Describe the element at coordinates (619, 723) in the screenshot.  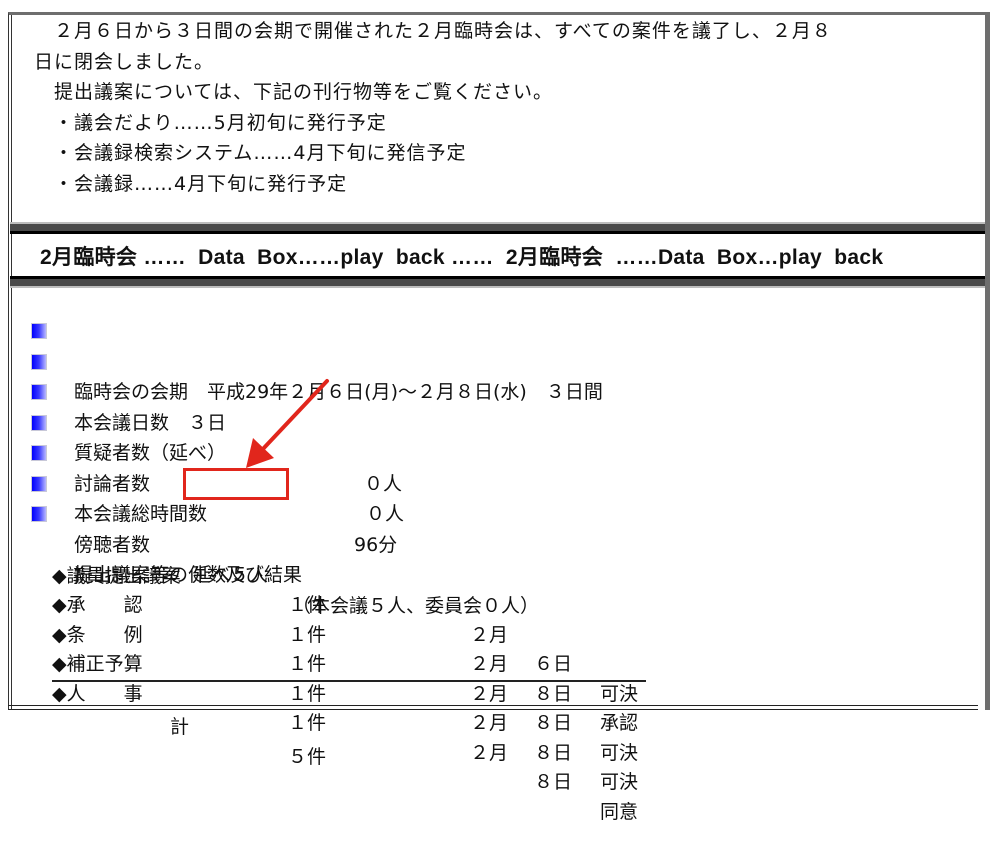
I see `proposal-result: 承認` at that location.